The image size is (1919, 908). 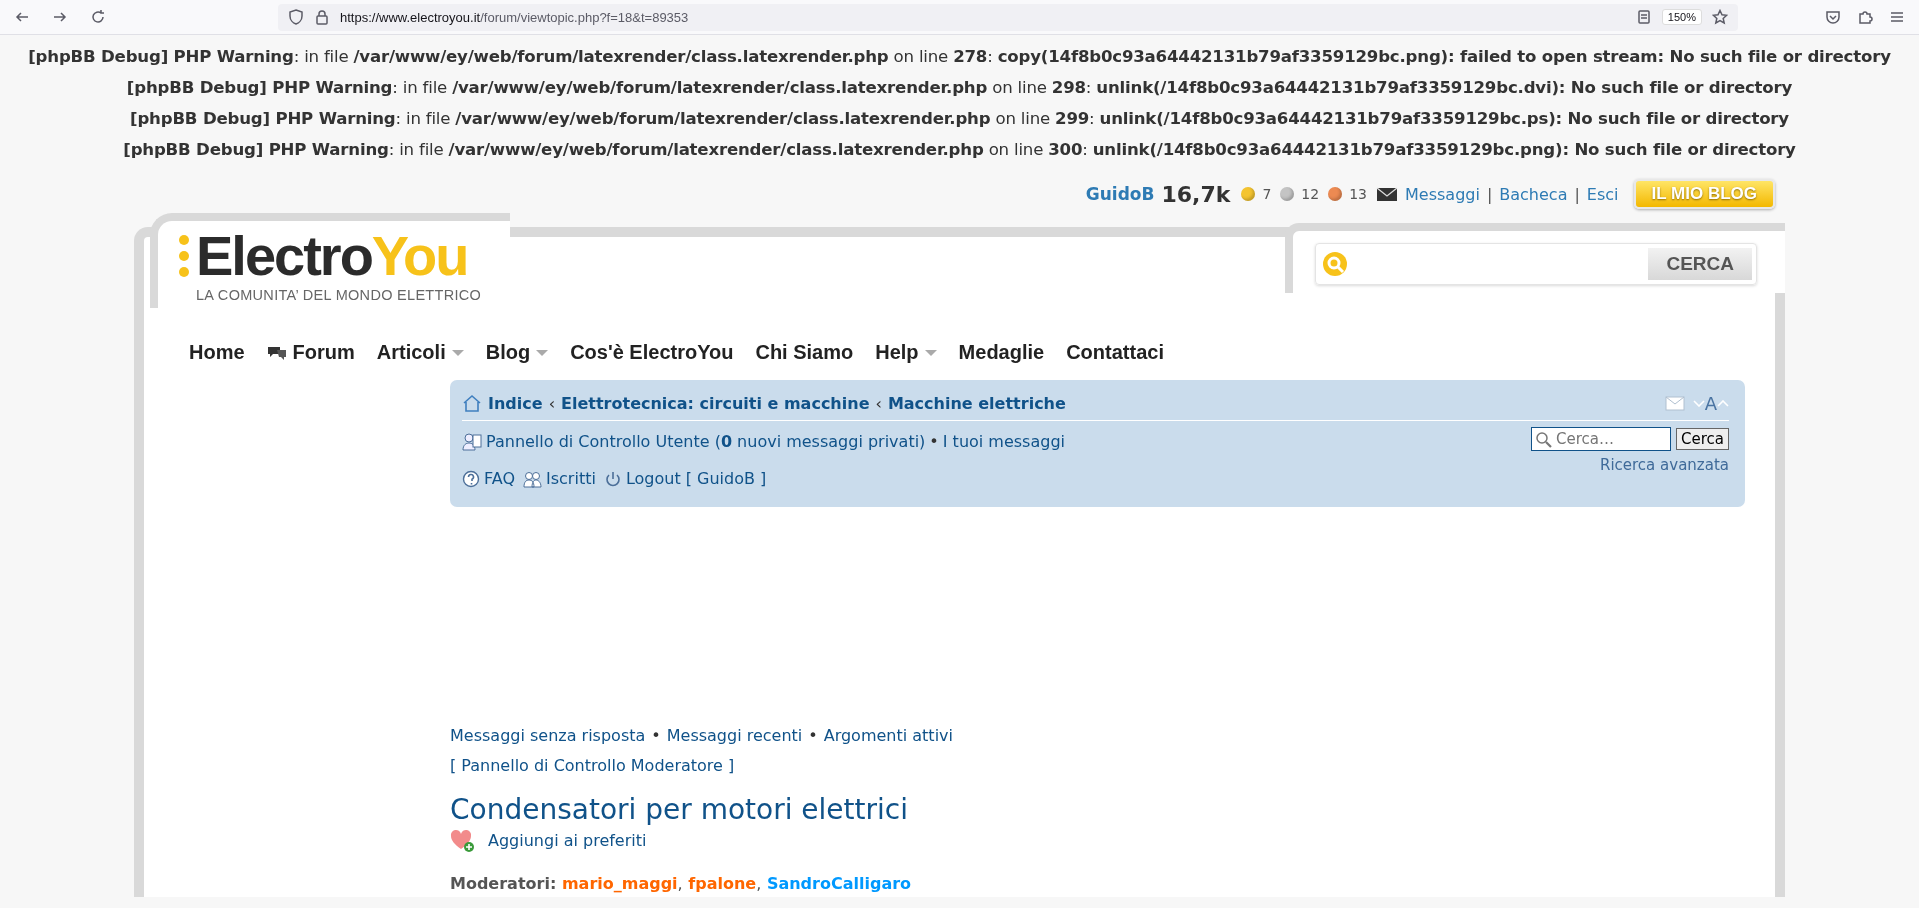 I want to click on nav-item: Chi Siamo, so click(x=804, y=352).